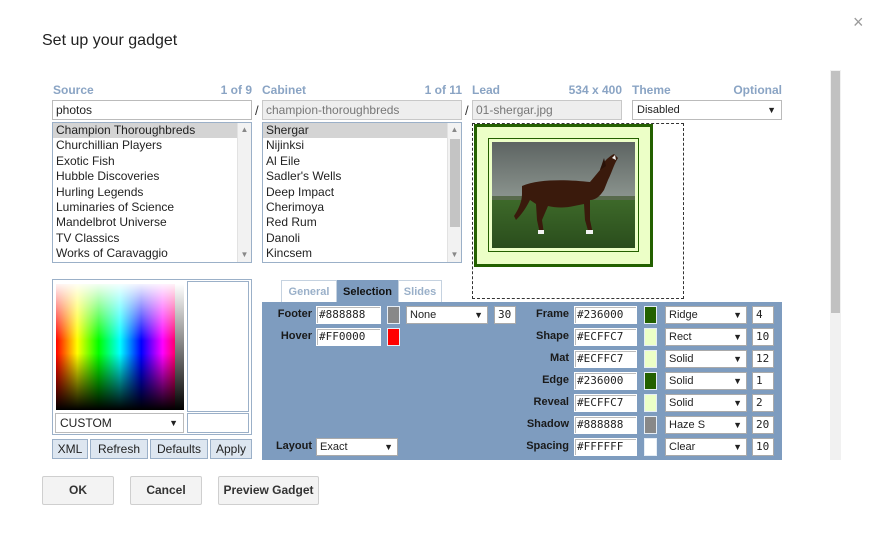  I want to click on defaults-button: Defaults, so click(179, 449).